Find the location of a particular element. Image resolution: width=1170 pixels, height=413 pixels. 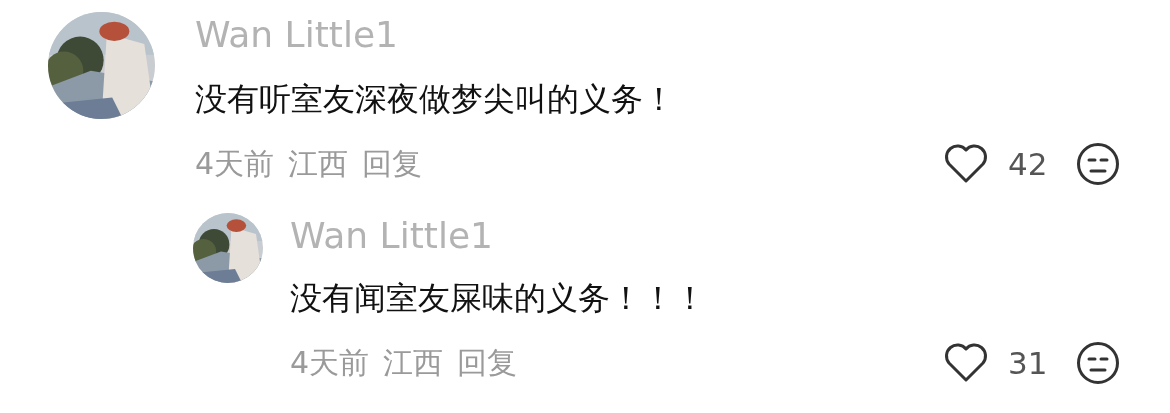

comment-text: 没有闻室友屎味的义务！！！ is located at coordinates (498, 298).